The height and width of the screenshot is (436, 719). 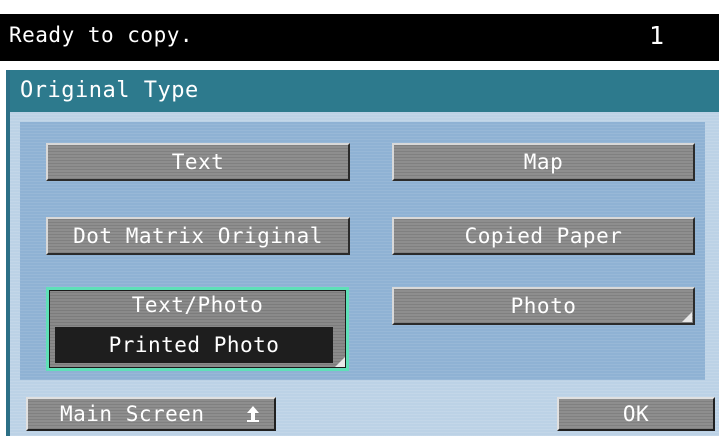 I want to click on printed-photo-label: Printed Photo, so click(x=194, y=345).